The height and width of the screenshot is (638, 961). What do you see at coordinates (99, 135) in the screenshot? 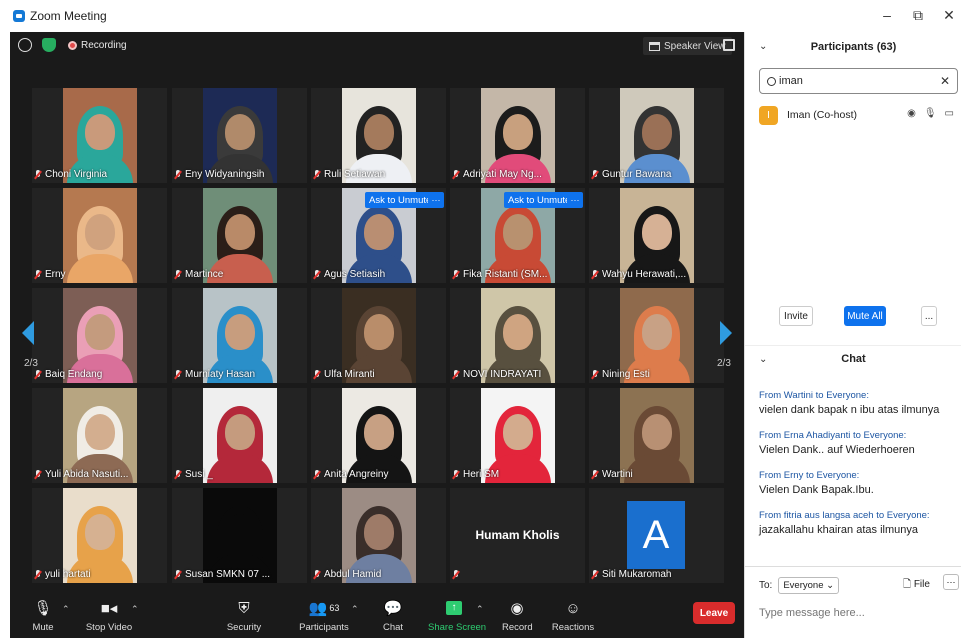
I see `video-tile: Choni Virginia` at bounding box center [99, 135].